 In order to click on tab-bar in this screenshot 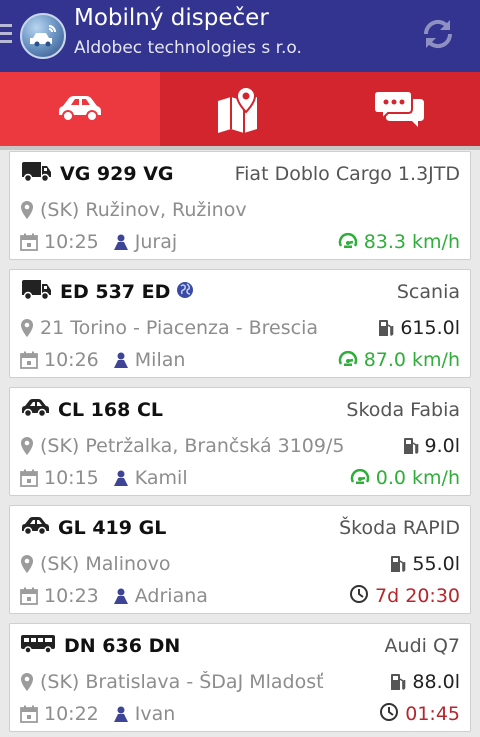, I will do `click(240, 109)`.